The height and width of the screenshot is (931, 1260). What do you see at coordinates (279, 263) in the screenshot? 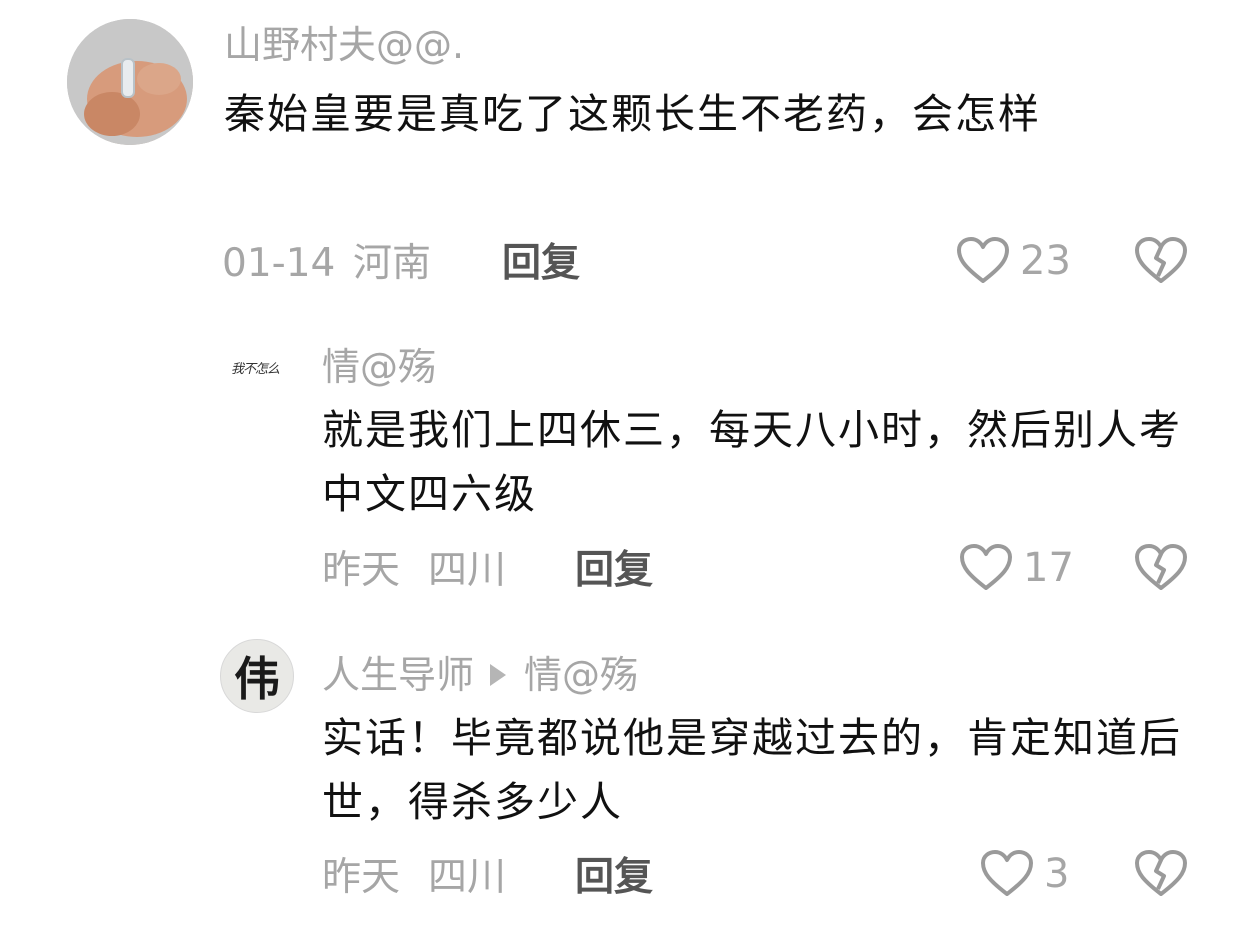
I see `comment-date: 01-14` at bounding box center [279, 263].